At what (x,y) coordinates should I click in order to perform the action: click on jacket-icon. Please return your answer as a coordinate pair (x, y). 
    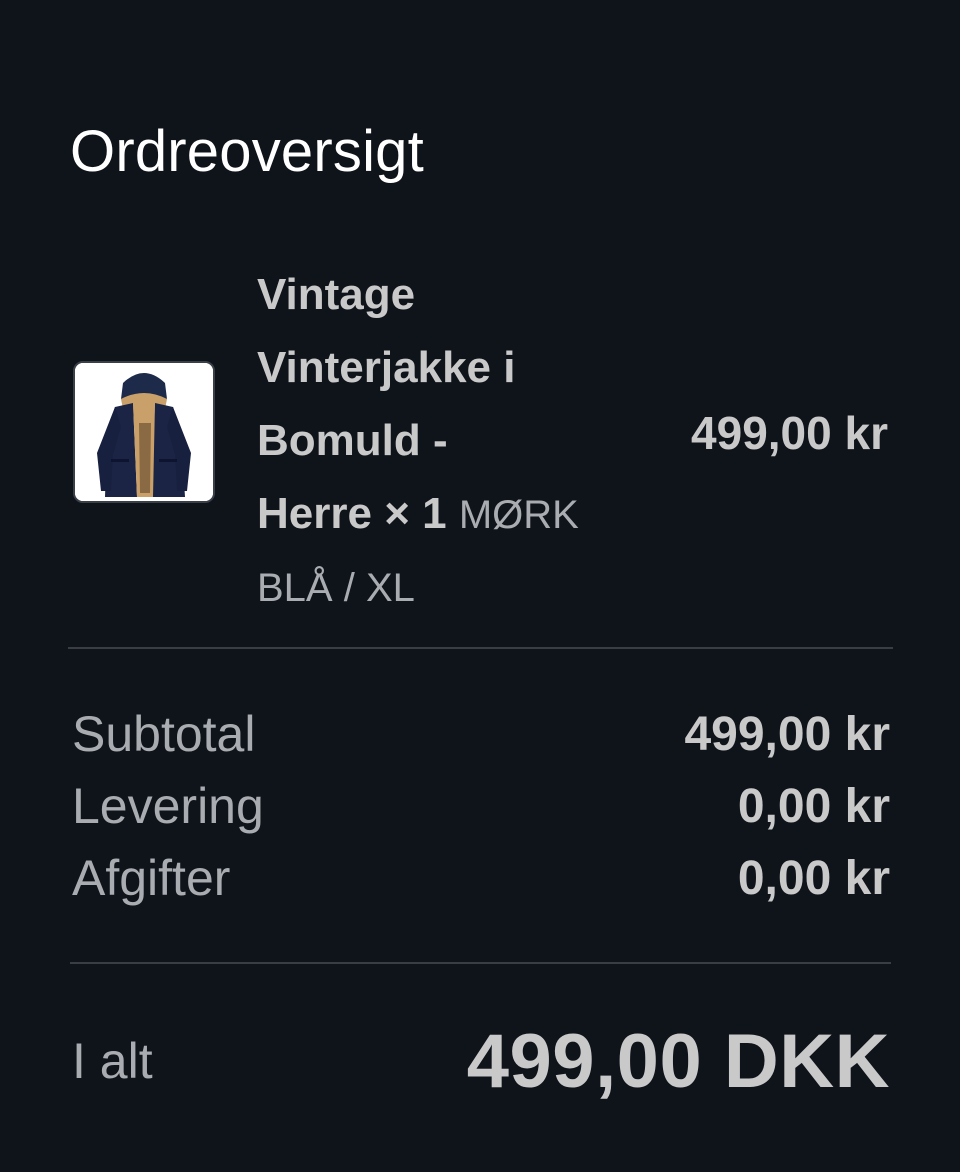
    Looking at the image, I should click on (144, 432).